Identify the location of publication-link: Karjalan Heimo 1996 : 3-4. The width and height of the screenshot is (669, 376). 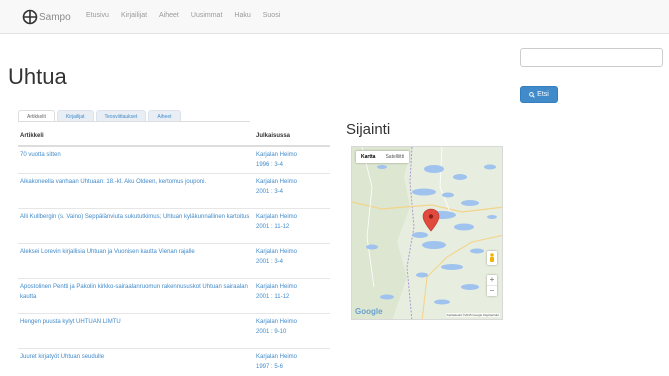
(292, 160).